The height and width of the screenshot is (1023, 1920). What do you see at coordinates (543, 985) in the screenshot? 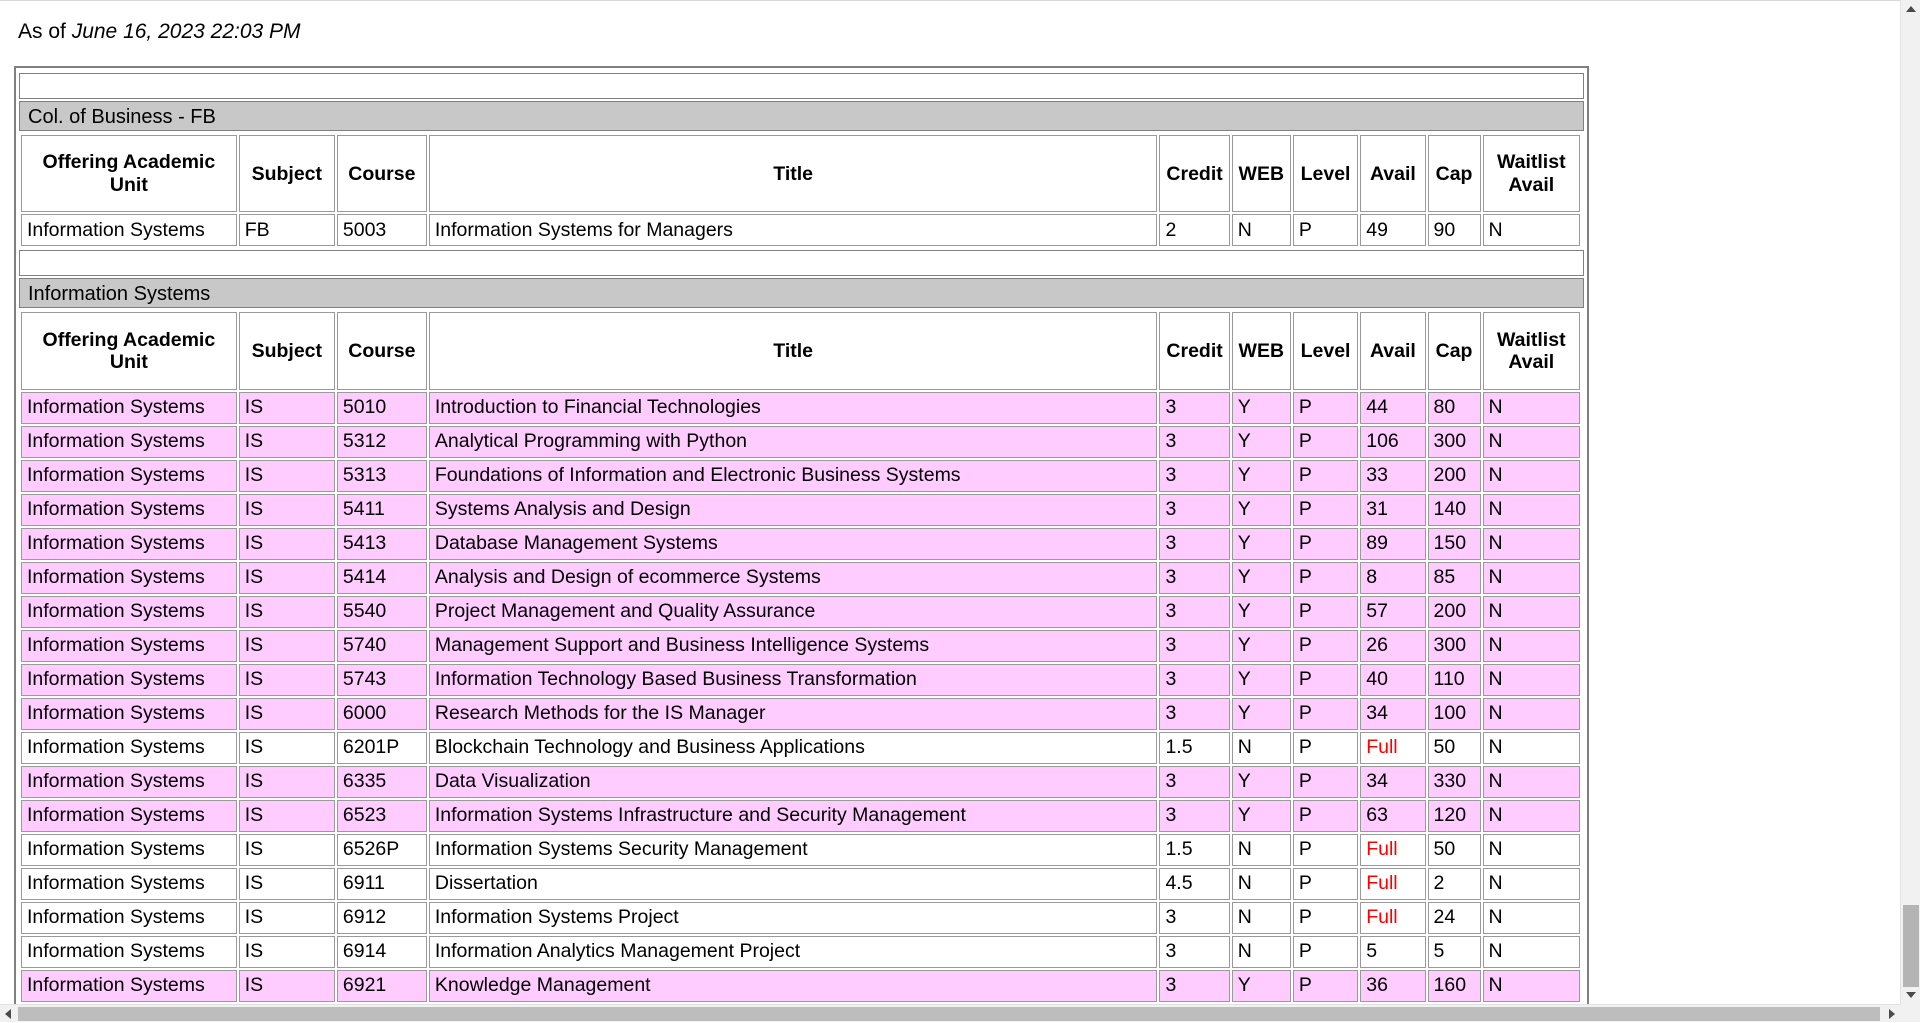
I see `title-link: Knowledge Management` at bounding box center [543, 985].